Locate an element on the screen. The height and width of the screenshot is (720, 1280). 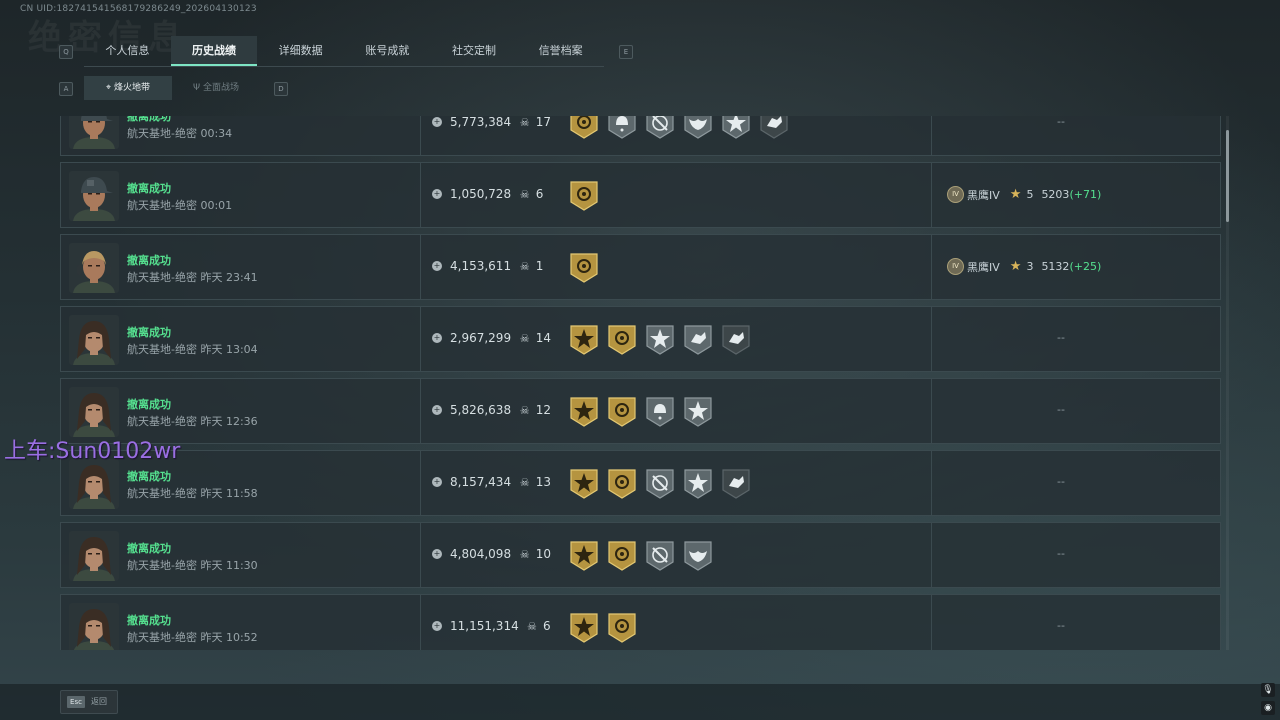
rank-name: 黑鹰IV is located at coordinates (983, 195).